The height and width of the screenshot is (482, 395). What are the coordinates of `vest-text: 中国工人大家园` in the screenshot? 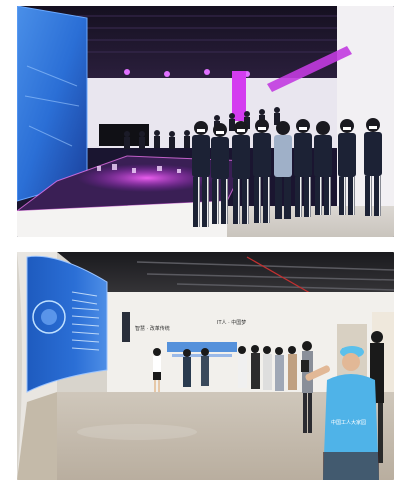 It's located at (348, 422).